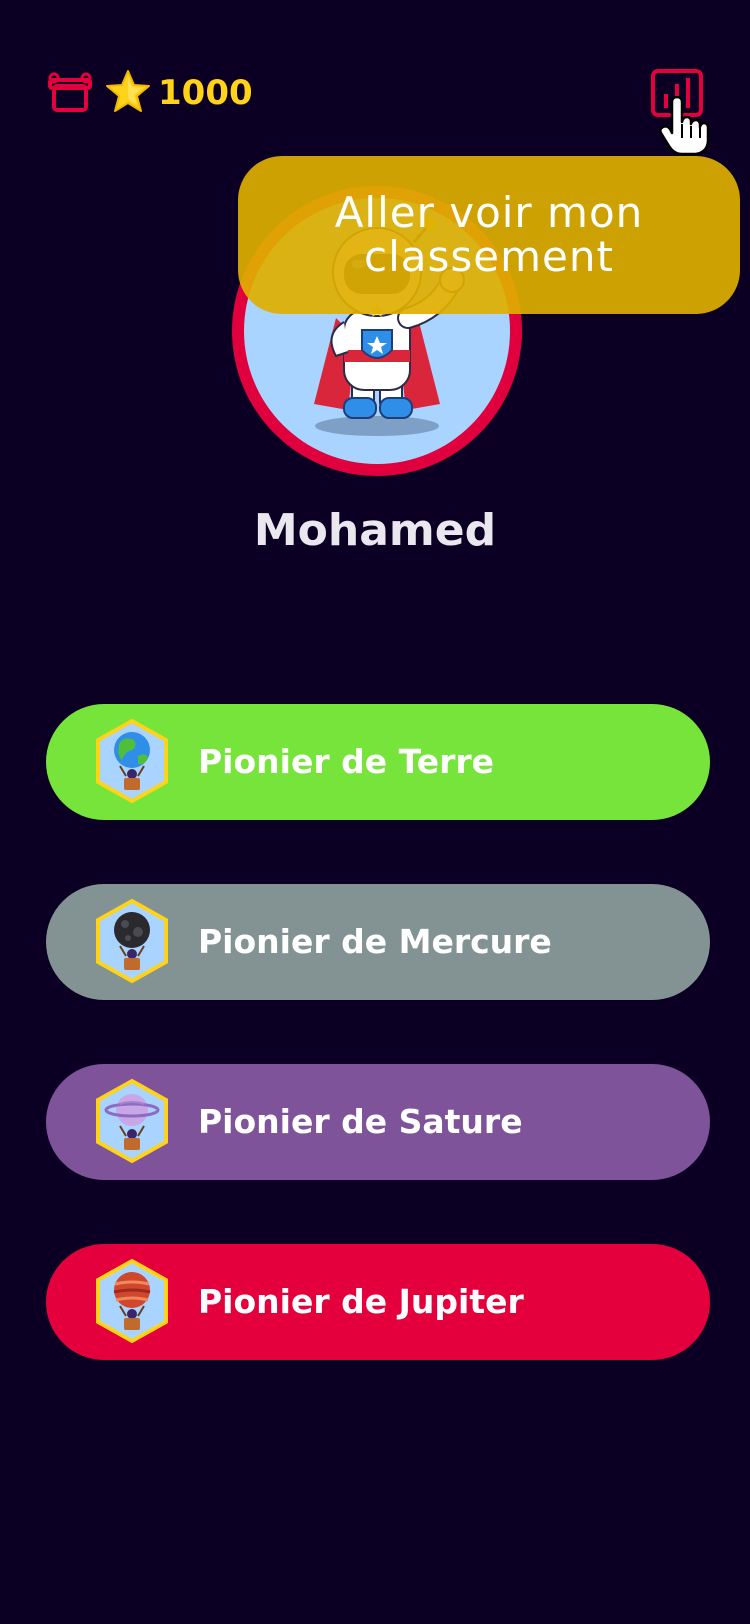  I want to click on pioneer-label: Pionier de Jupiter, so click(361, 1301).